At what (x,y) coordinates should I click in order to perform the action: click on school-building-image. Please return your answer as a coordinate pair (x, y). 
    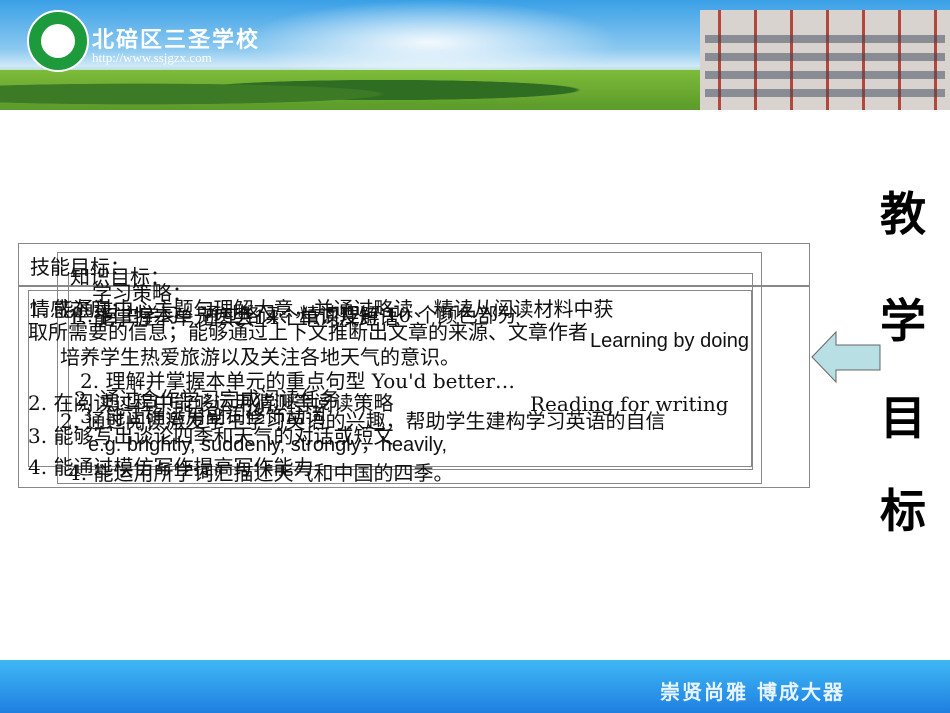
    Looking at the image, I should click on (825, 60).